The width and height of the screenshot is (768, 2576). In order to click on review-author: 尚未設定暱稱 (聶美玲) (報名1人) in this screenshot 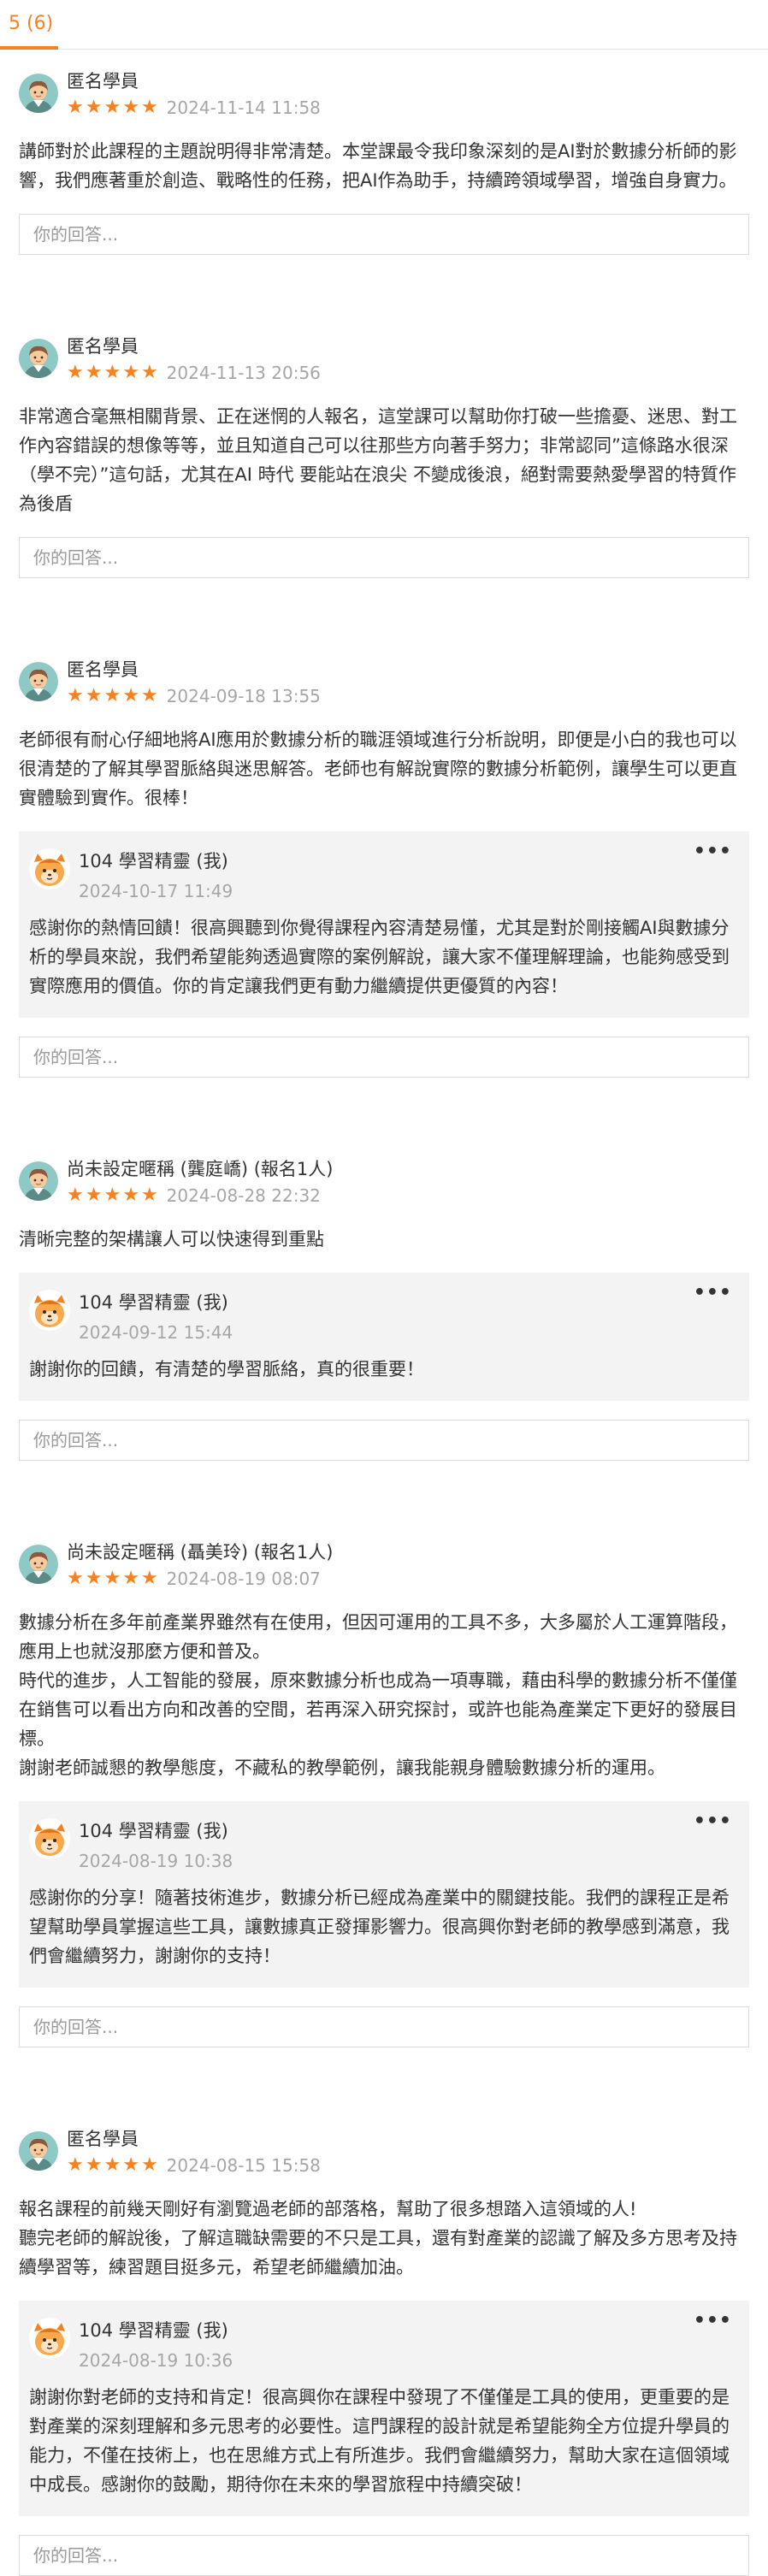, I will do `click(200, 1552)`.